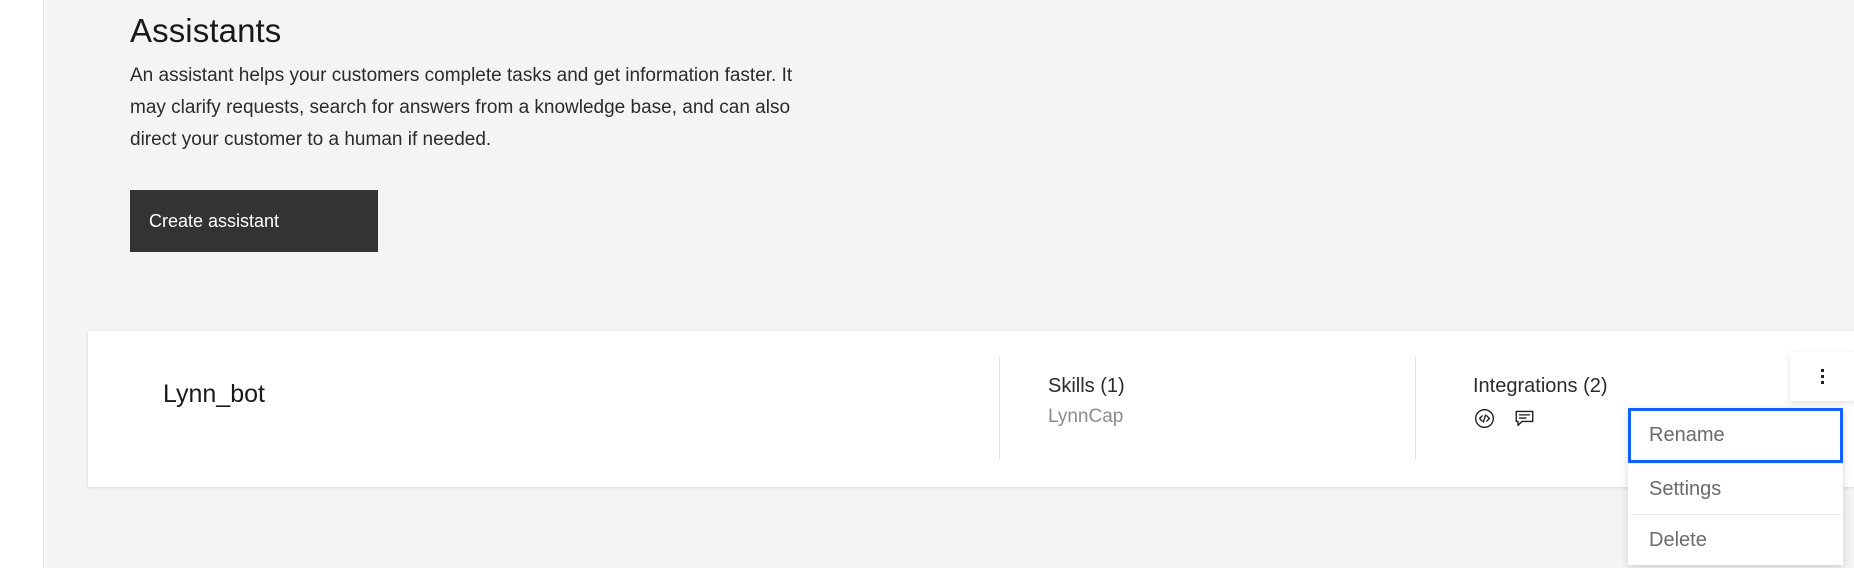 Image resolution: width=1854 pixels, height=568 pixels. Describe the element at coordinates (1540, 418) in the screenshot. I see `integration-icon-list` at that location.